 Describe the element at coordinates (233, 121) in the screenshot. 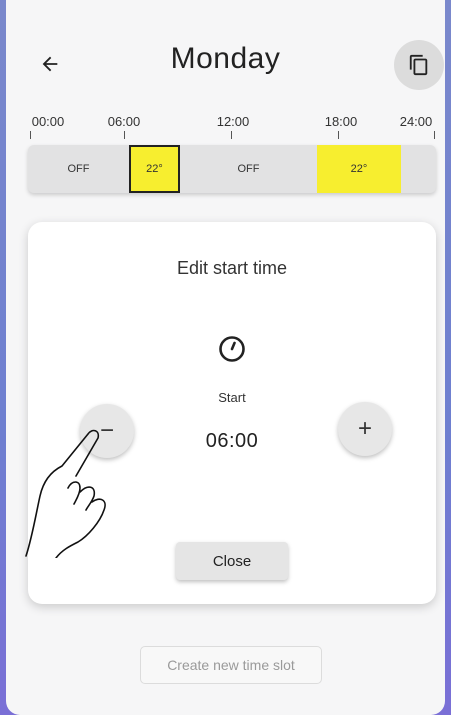

I see `tick-label: 12:00` at that location.